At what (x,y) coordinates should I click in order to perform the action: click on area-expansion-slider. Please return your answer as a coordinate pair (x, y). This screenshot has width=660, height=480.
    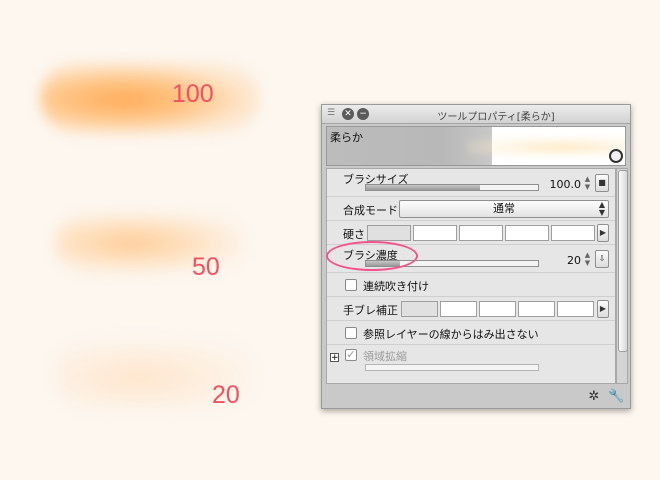
    Looking at the image, I should click on (452, 367).